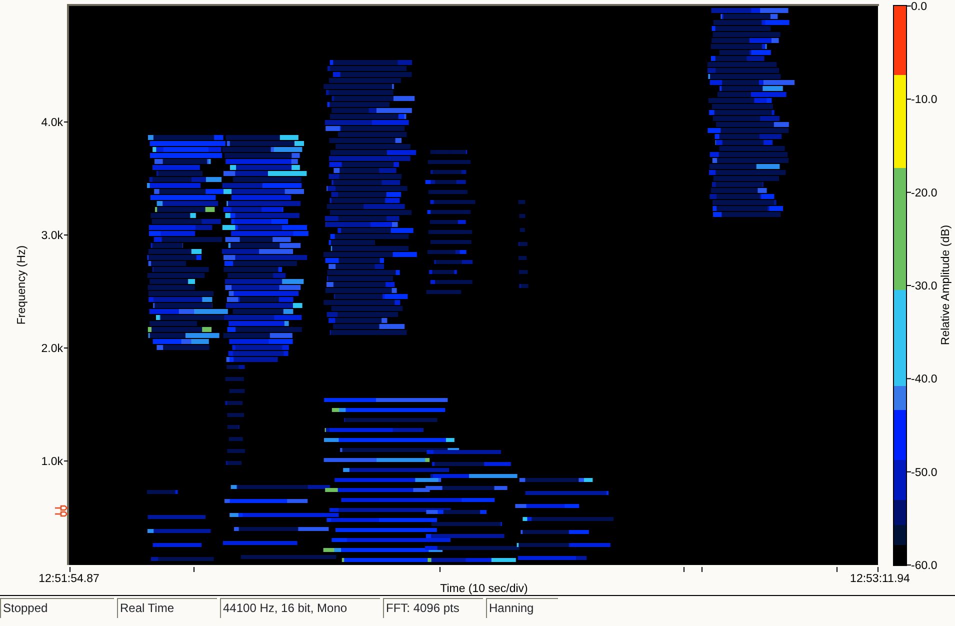 The height and width of the screenshot is (626, 955). I want to click on axis-tick-label: 3.0k, so click(52, 236).